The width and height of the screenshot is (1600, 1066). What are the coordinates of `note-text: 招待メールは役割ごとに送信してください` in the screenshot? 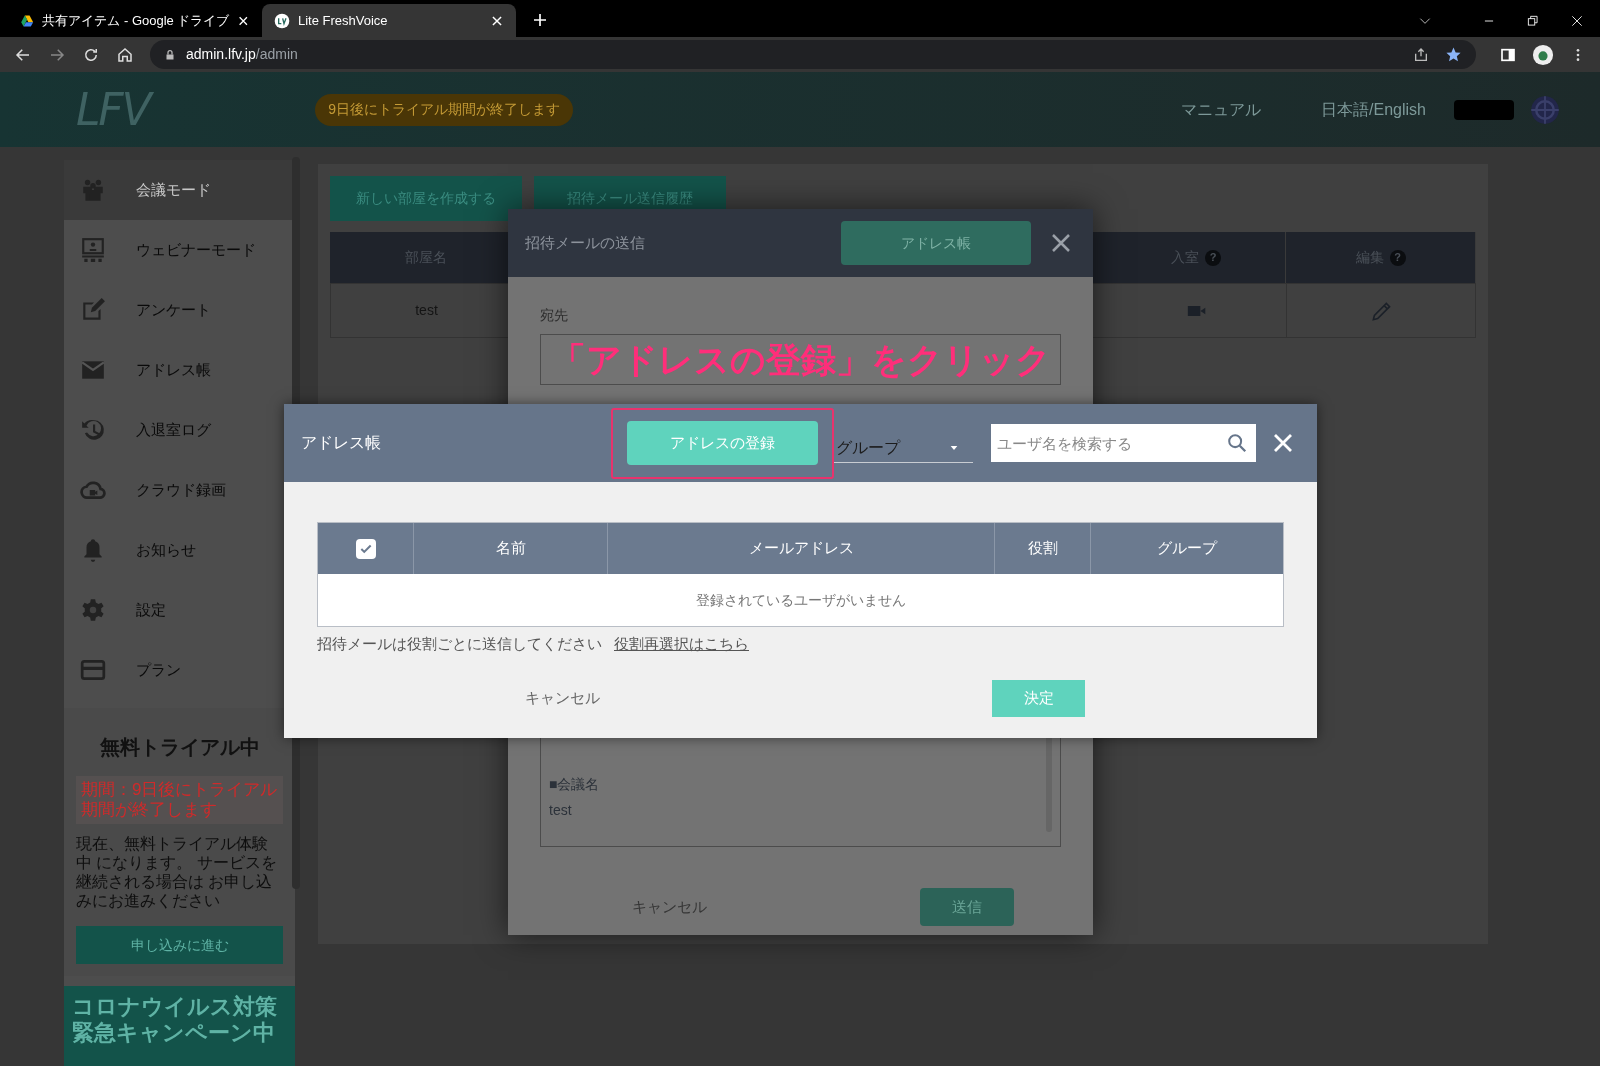 It's located at (459, 644).